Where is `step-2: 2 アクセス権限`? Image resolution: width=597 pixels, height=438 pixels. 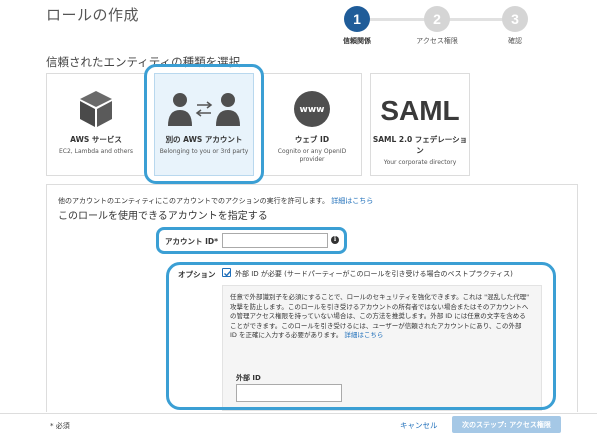
step-2: 2 アクセス権限 is located at coordinates (437, 26).